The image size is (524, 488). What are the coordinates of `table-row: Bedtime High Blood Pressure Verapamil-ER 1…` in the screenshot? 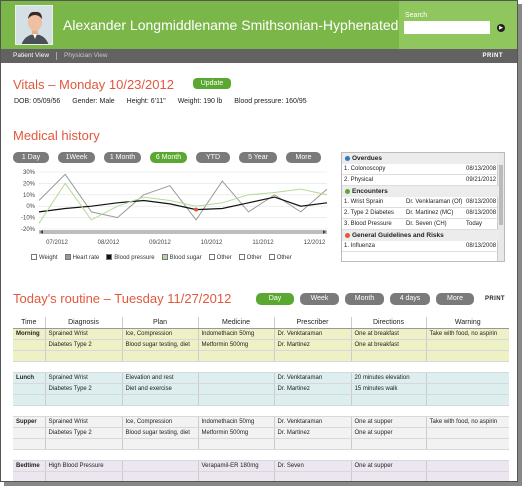 It's located at (261, 466).